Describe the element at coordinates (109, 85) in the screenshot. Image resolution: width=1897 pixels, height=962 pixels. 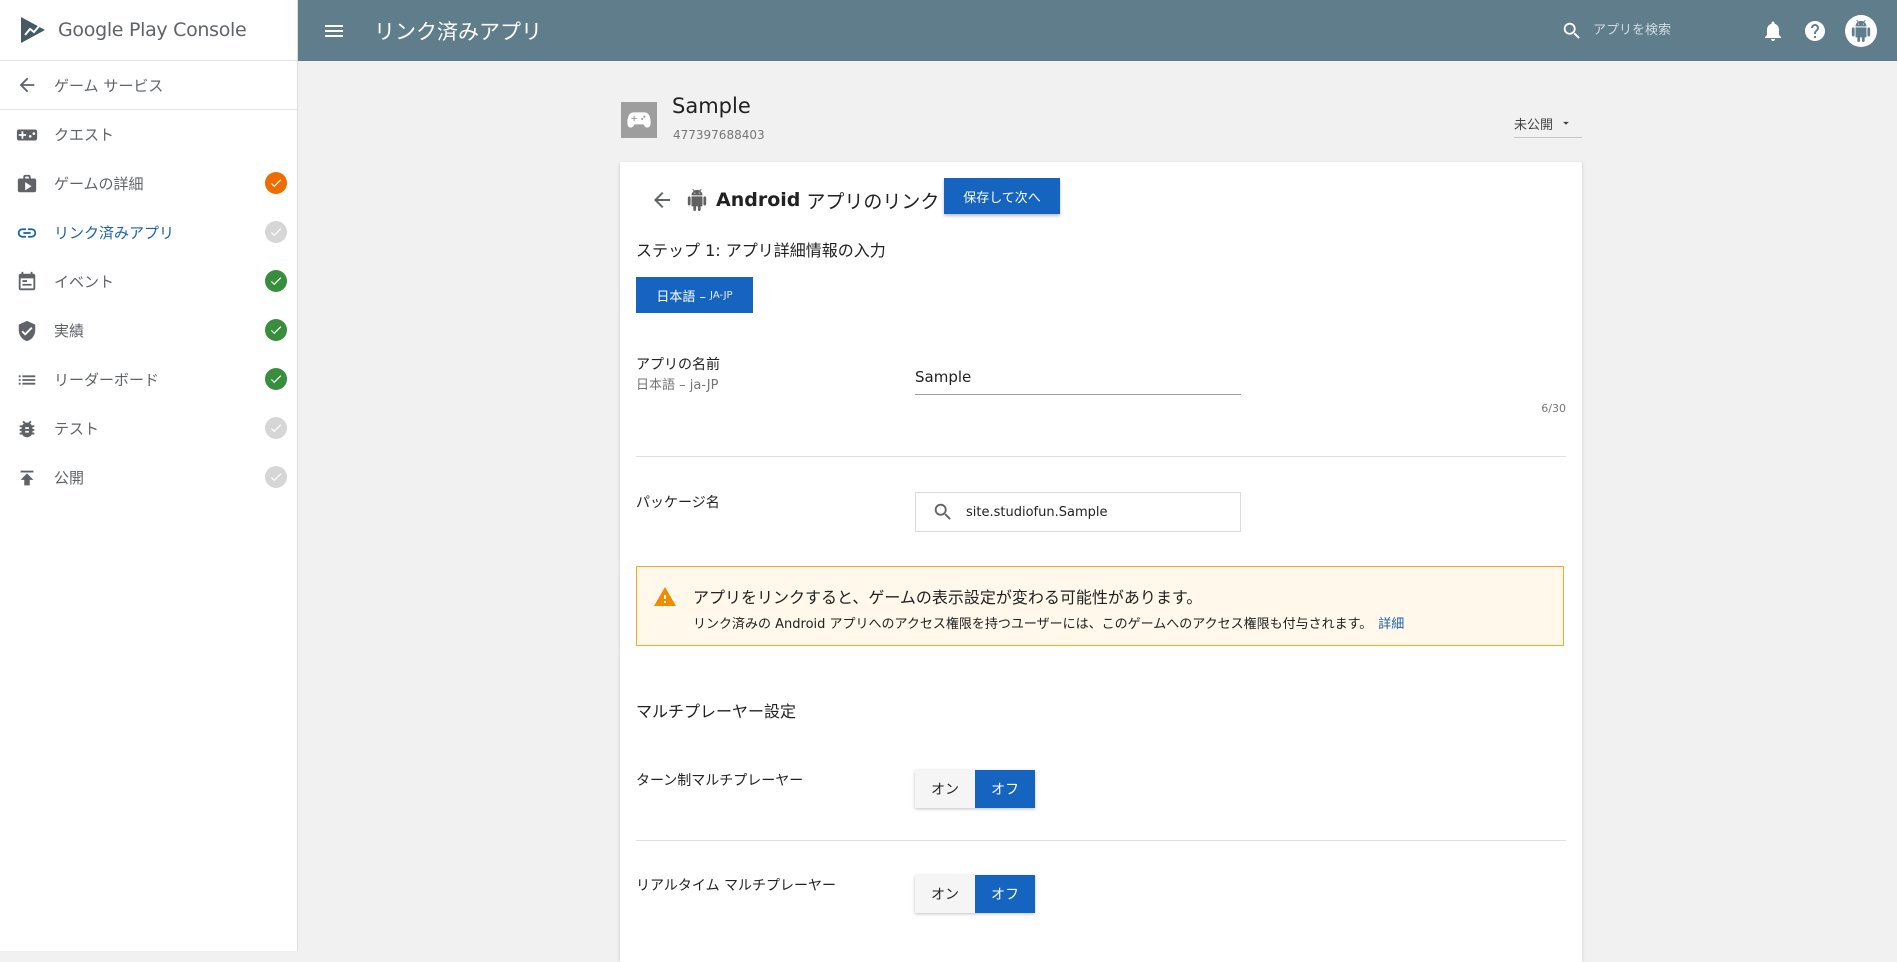
I see `back-label: ゲーム サービス` at that location.